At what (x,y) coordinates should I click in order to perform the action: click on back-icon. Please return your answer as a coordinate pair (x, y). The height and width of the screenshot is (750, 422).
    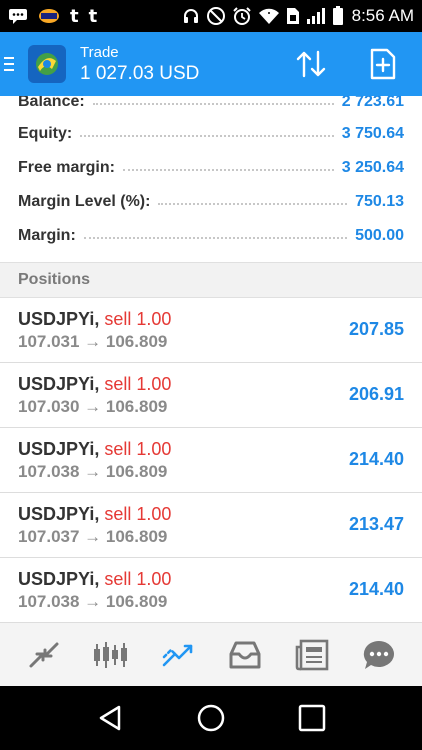
    Looking at the image, I should click on (110, 718).